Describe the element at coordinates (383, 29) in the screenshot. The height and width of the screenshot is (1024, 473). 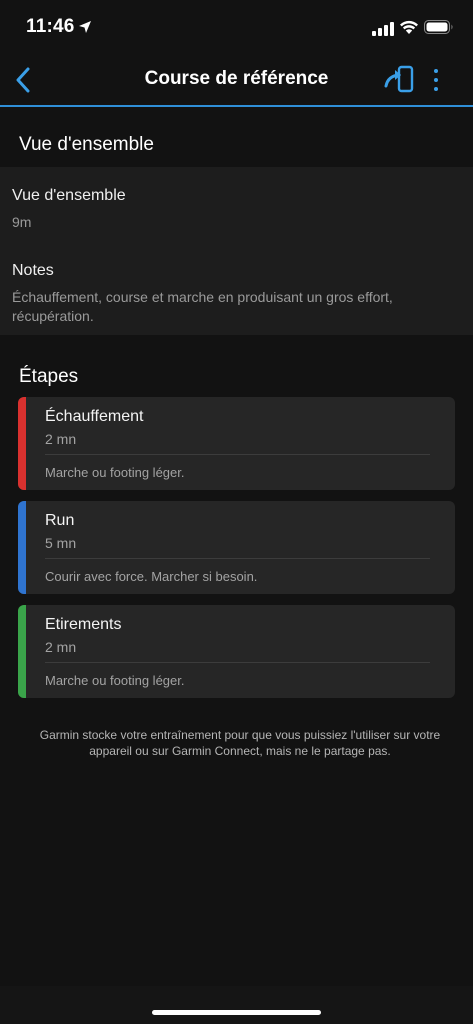
I see `cellular-signal-icon` at that location.